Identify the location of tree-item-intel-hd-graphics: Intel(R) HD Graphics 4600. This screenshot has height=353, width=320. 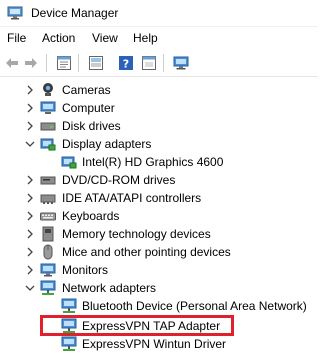
(159, 162).